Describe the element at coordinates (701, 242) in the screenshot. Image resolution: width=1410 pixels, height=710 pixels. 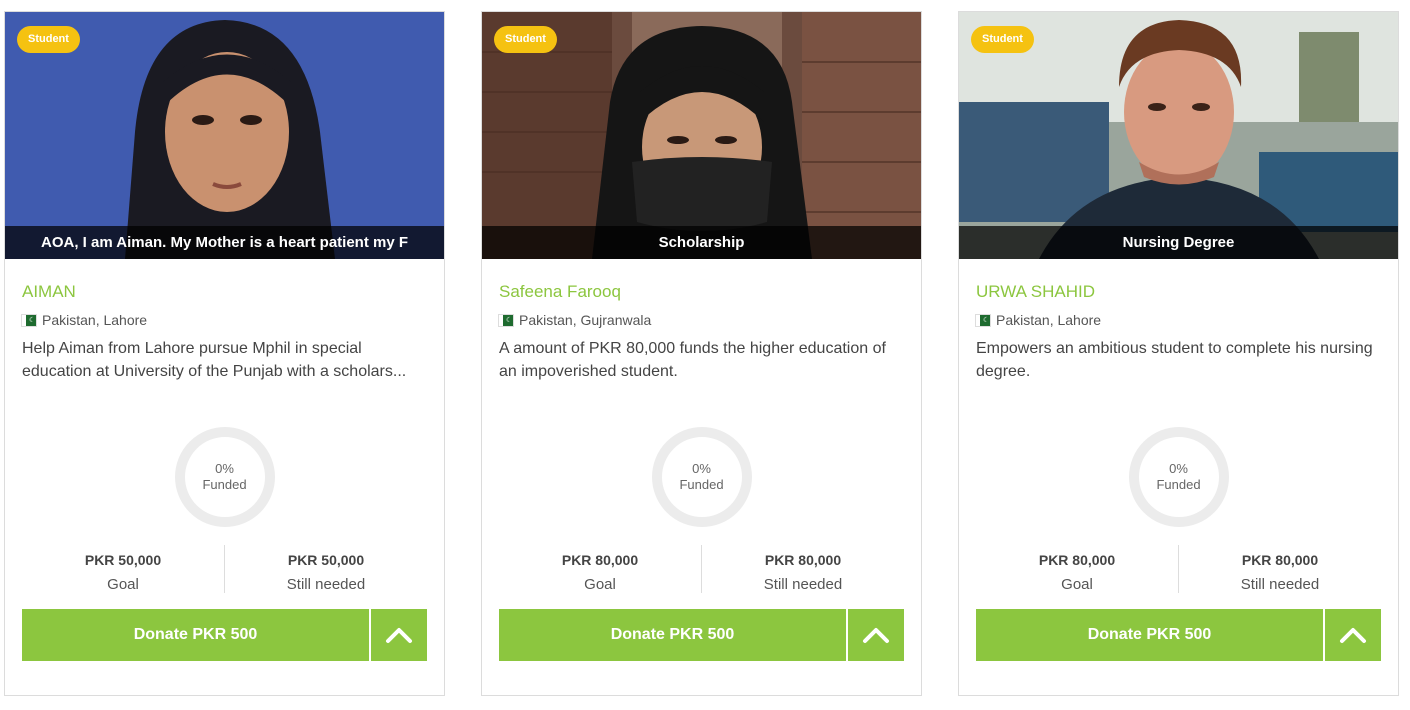
I see `photo-caption: Scholarship` at that location.